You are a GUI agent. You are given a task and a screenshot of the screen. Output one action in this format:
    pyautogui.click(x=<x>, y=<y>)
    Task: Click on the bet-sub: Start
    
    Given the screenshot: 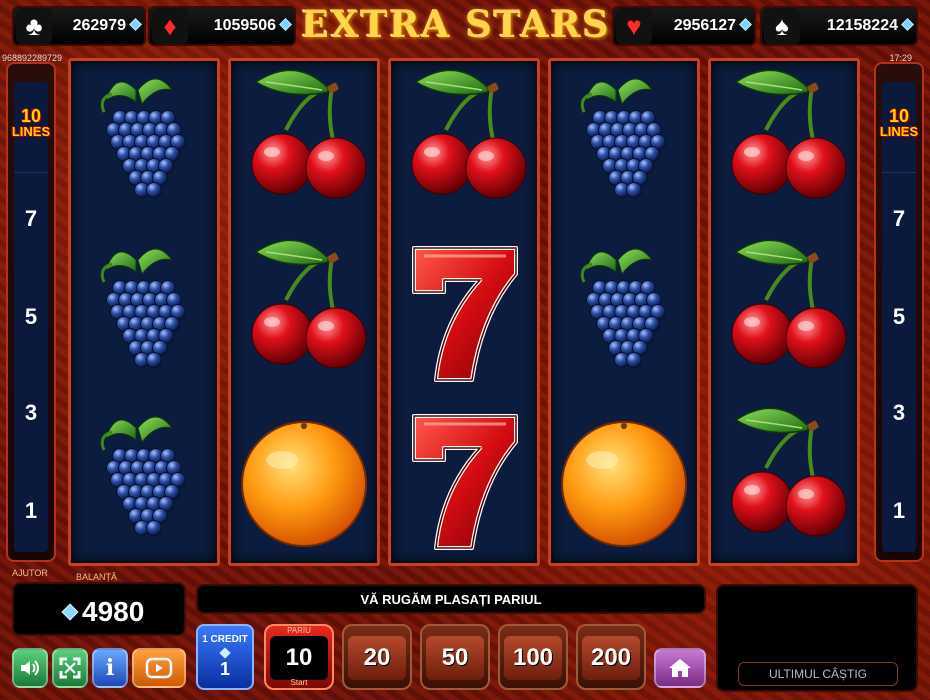 What is the action you would take?
    pyautogui.click(x=299, y=682)
    